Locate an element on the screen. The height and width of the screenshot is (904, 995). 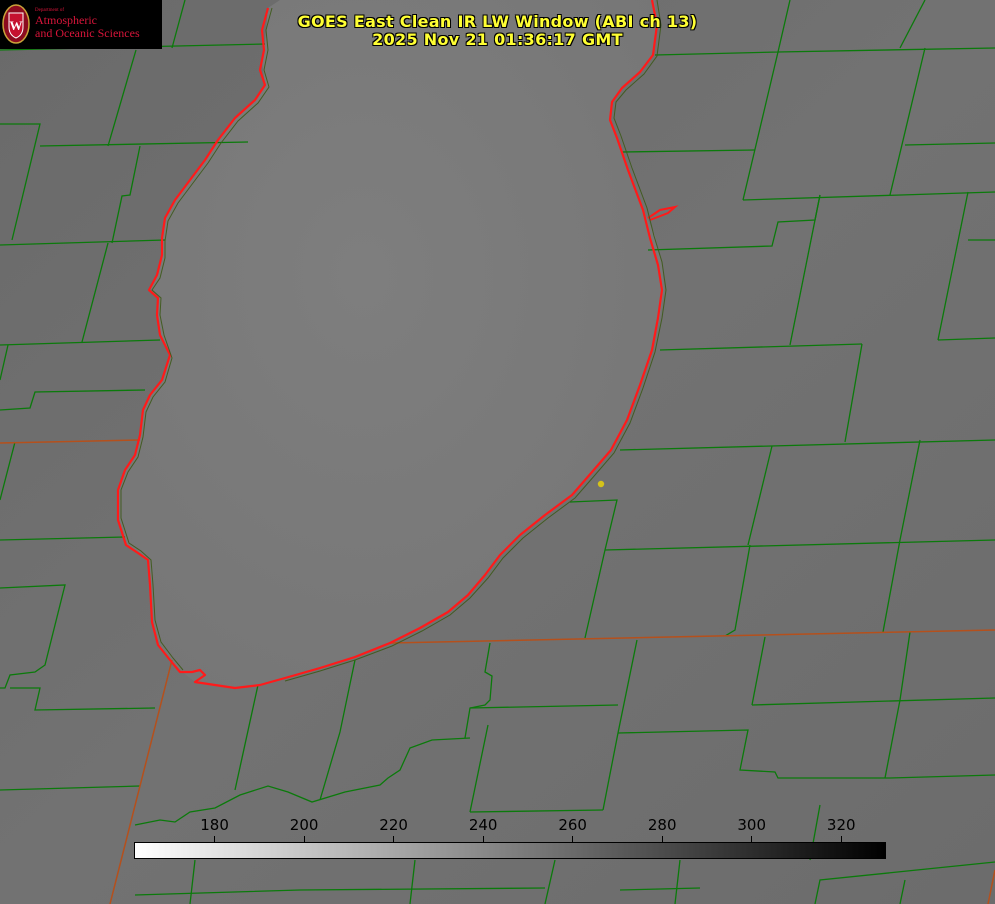
colorbar-tick-label: 180 is located at coordinates (214, 825).